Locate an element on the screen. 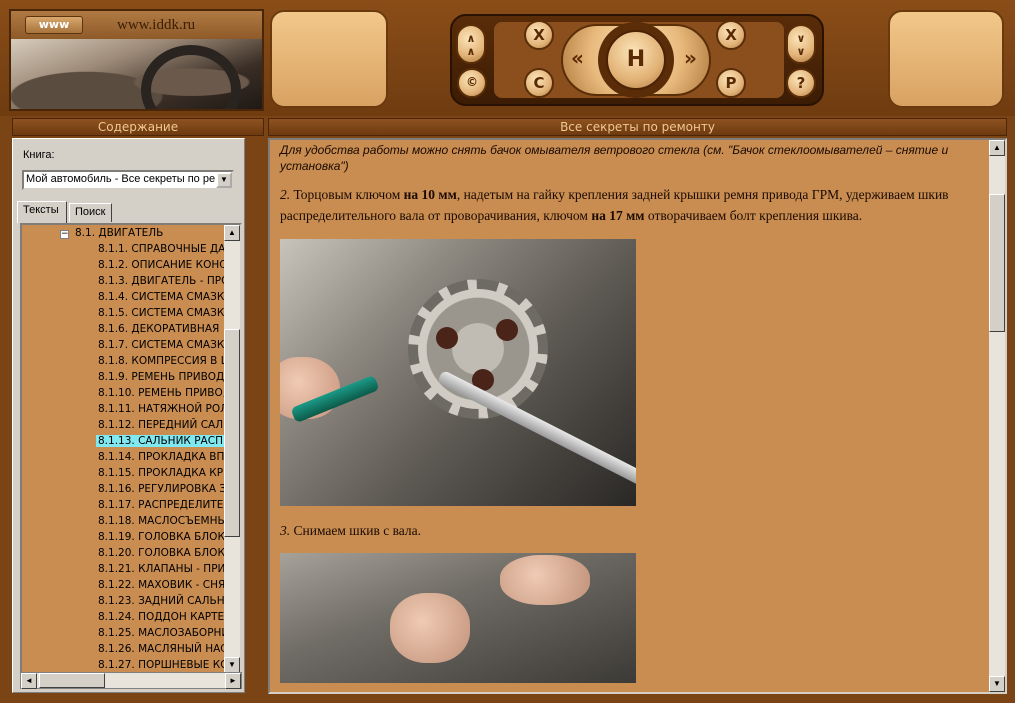  tree-item: 8.1.9. РЕМЕНЬ ПРИВОД is located at coordinates (124, 377).